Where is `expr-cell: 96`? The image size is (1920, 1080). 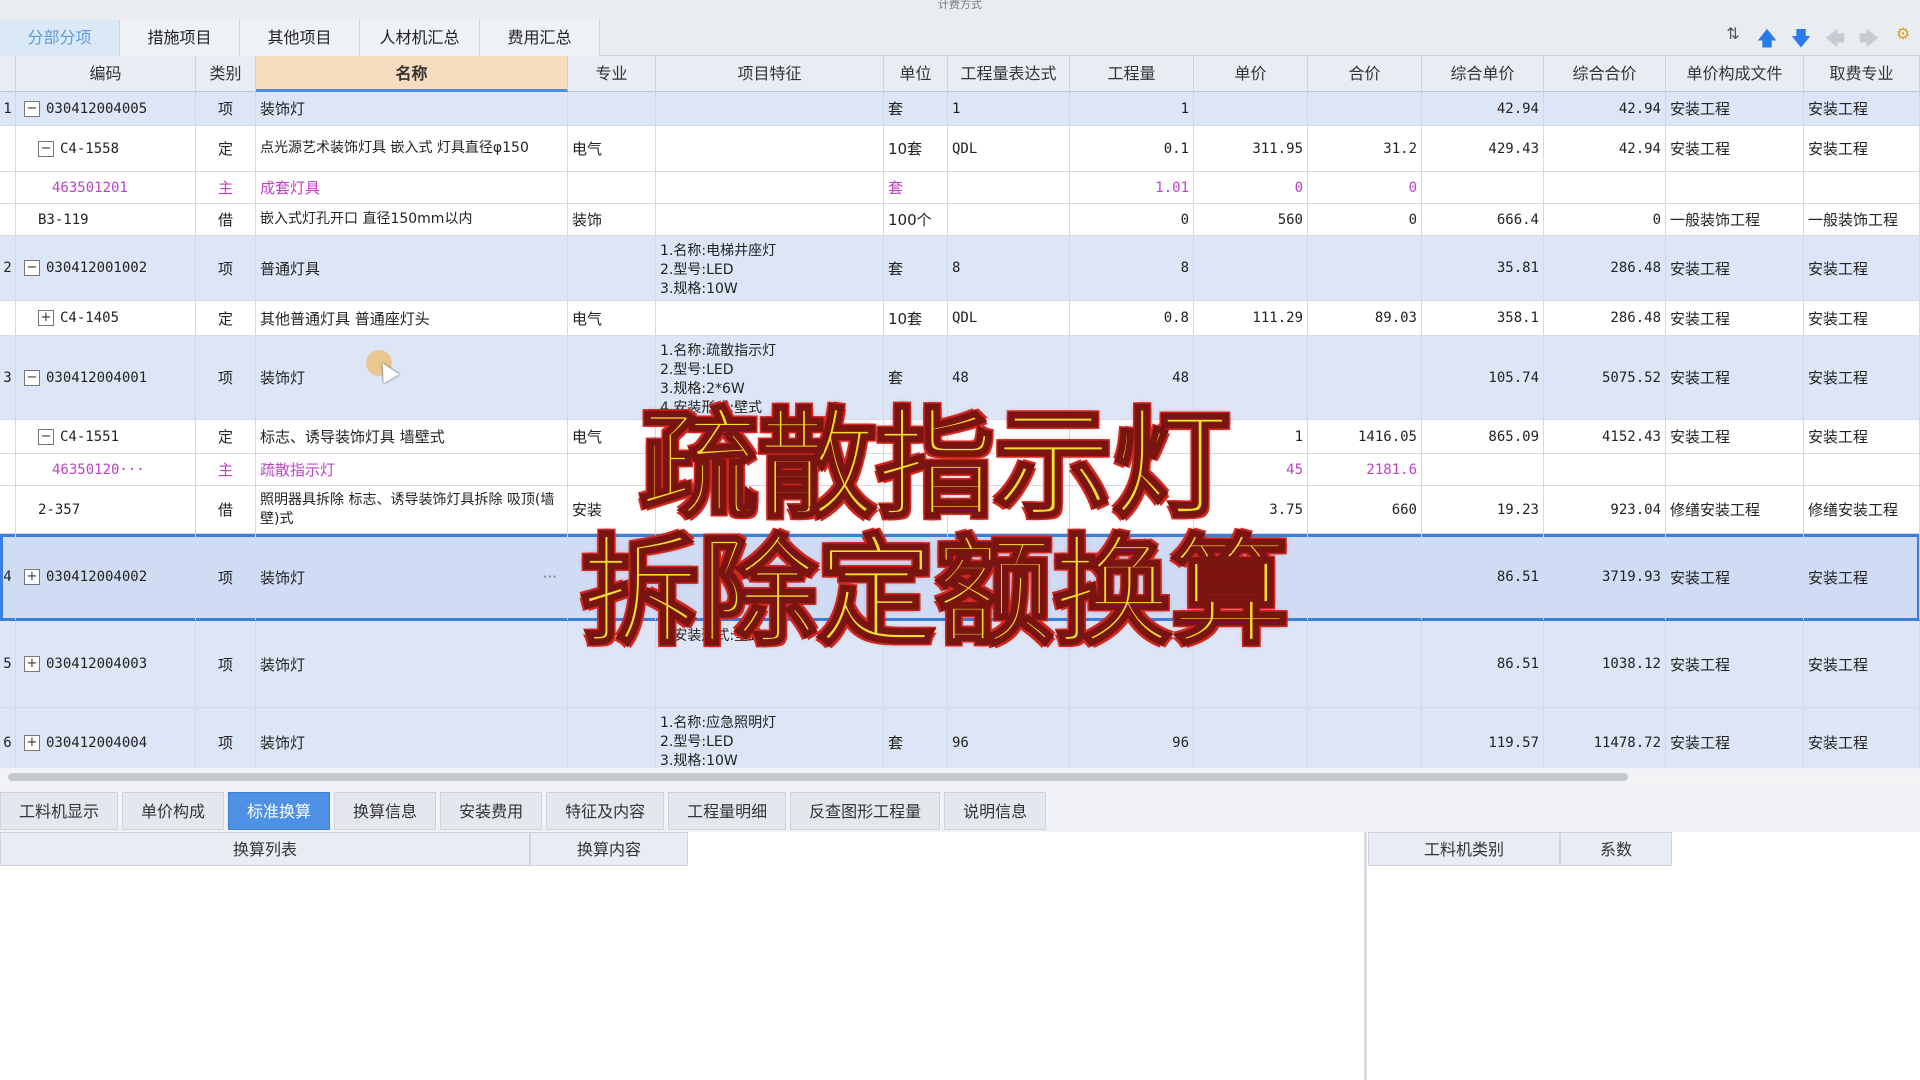 expr-cell: 96 is located at coordinates (1009, 738).